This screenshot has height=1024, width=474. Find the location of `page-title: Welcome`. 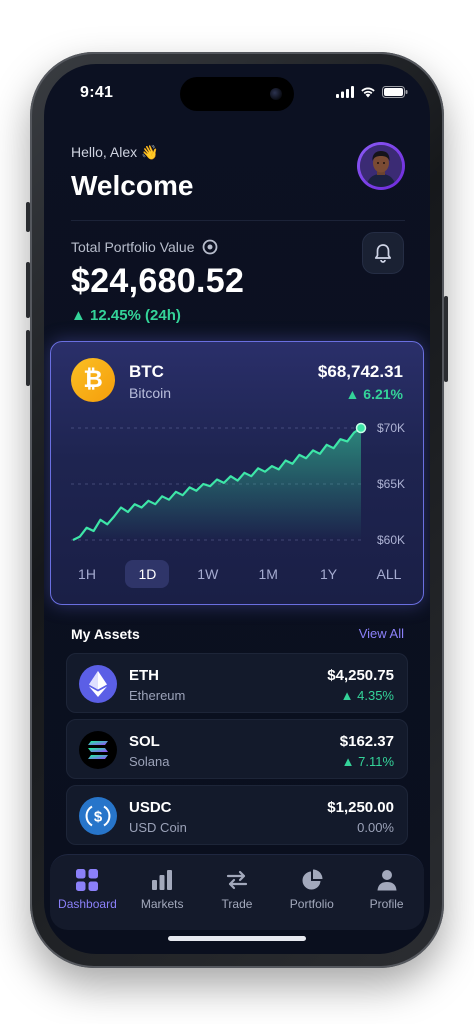

page-title: Welcome is located at coordinates (132, 185).